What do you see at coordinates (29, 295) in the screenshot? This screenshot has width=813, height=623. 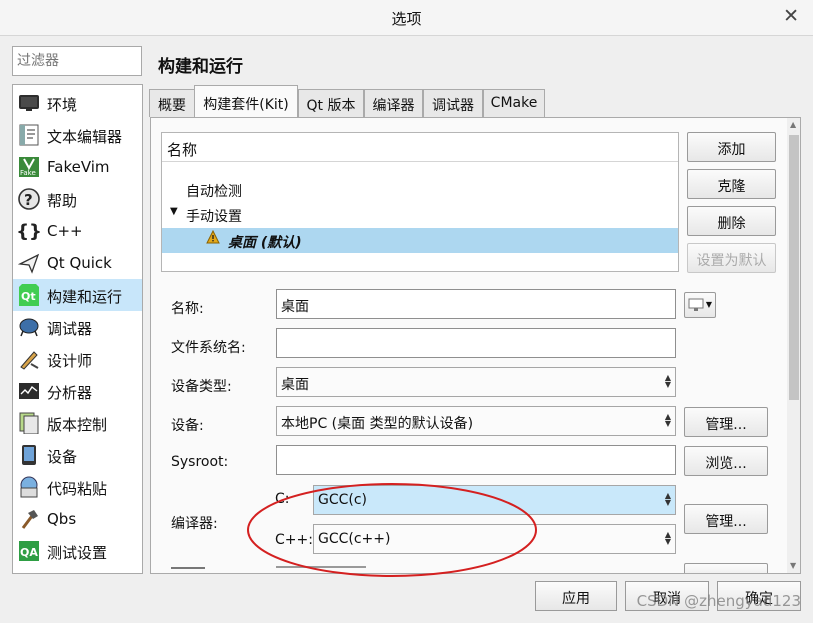 I see `build-run-icon: Qt` at bounding box center [29, 295].